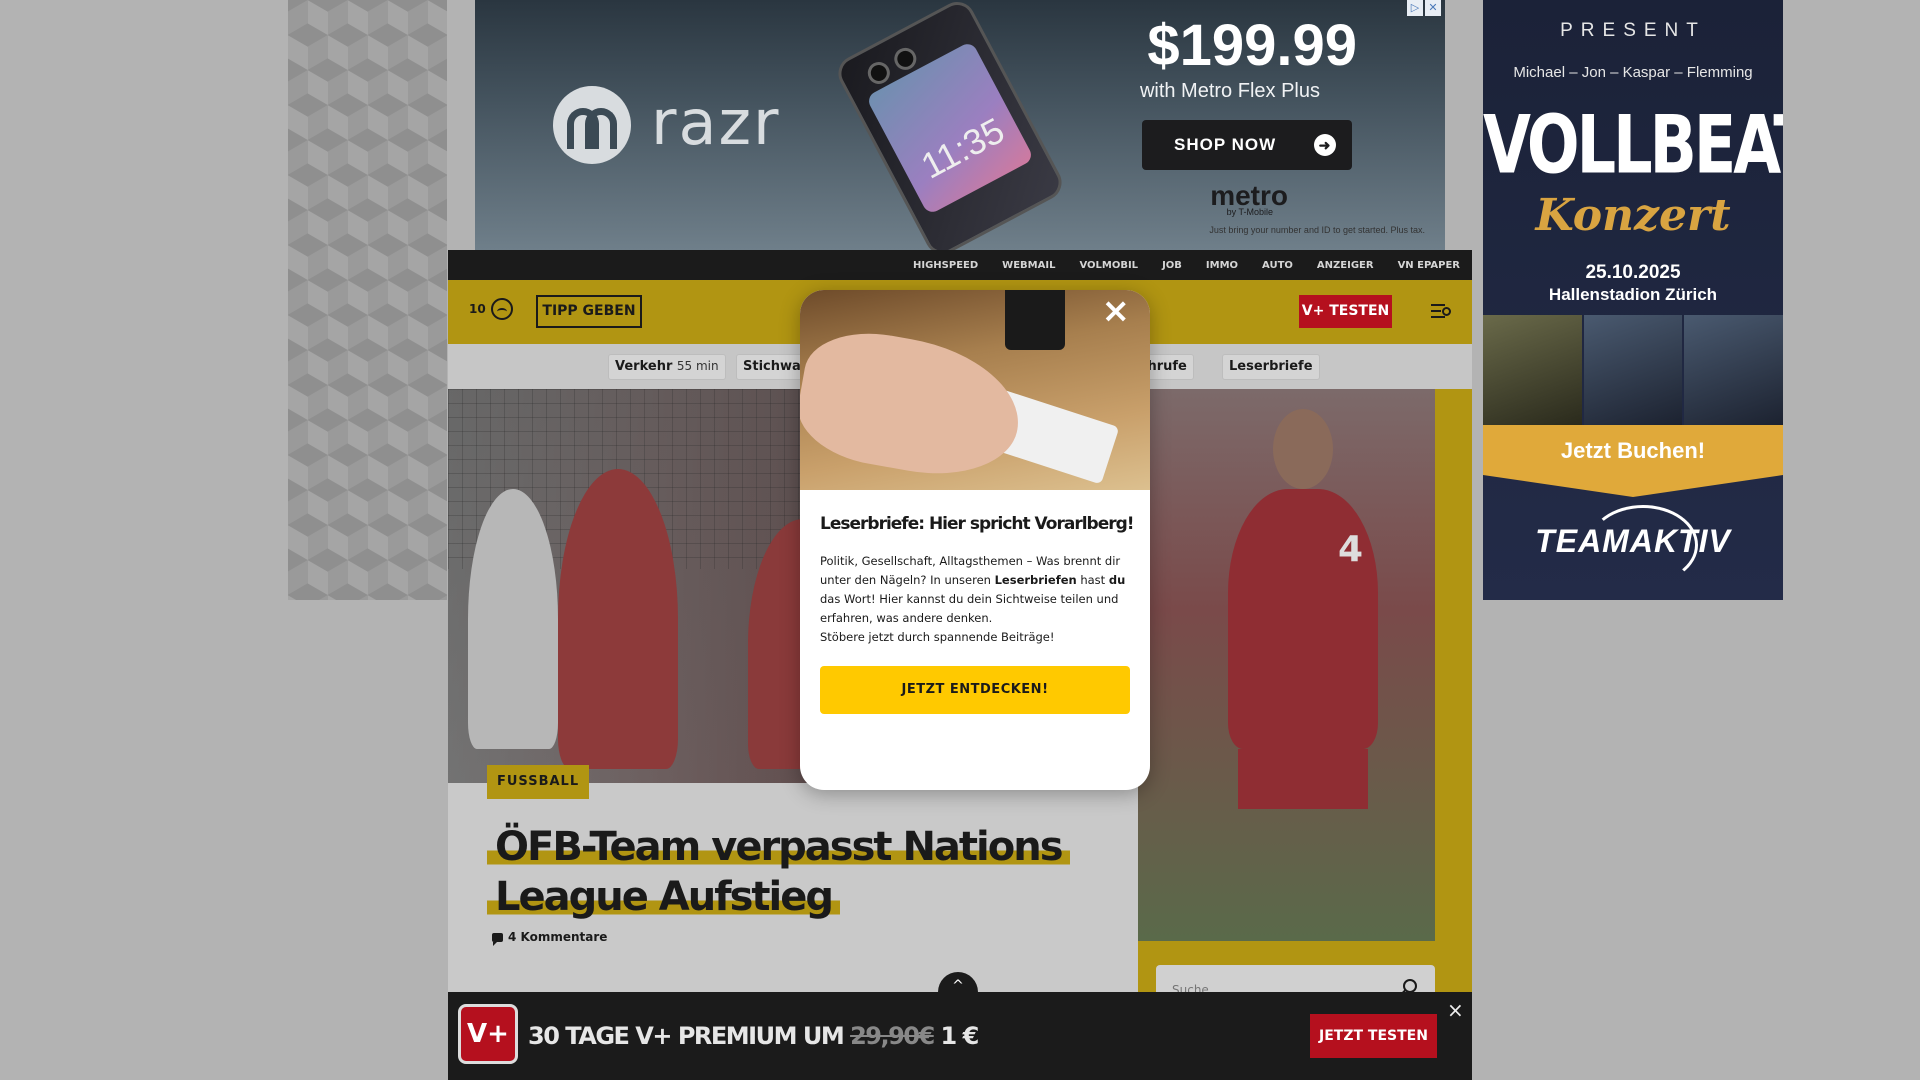 This screenshot has width=1920, height=1080. I want to click on cup-shape, so click(1035, 320).